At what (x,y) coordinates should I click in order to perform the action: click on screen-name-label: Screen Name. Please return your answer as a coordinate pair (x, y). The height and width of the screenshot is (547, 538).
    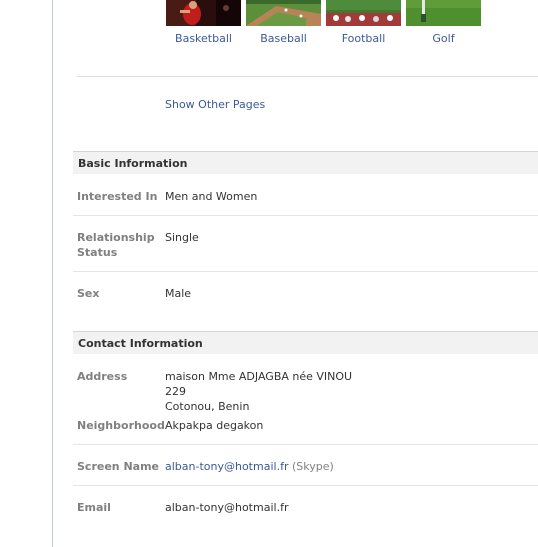
    Looking at the image, I should click on (118, 466).